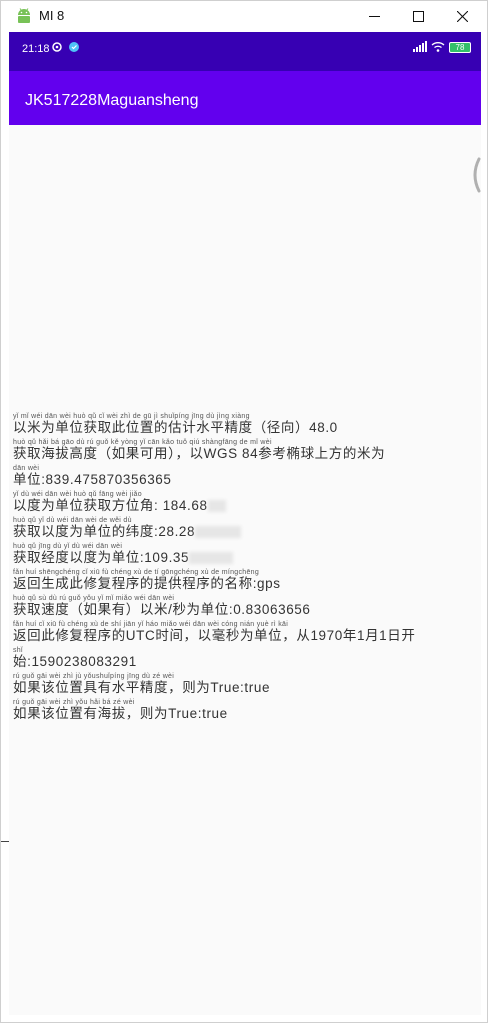 The image size is (488, 1023). What do you see at coordinates (120, 713) in the screenshot?
I see `info-line-text: 如果该位置有海拔，则为True:true` at bounding box center [120, 713].